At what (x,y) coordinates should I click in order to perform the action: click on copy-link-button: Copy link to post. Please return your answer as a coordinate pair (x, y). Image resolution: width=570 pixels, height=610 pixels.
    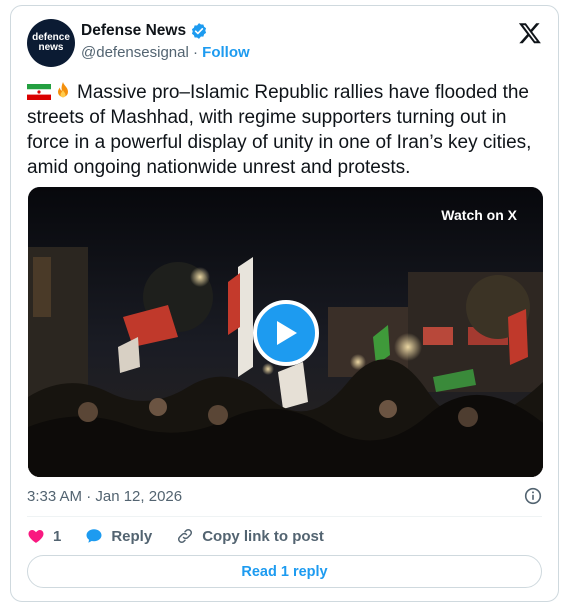
    Looking at the image, I should click on (250, 536).